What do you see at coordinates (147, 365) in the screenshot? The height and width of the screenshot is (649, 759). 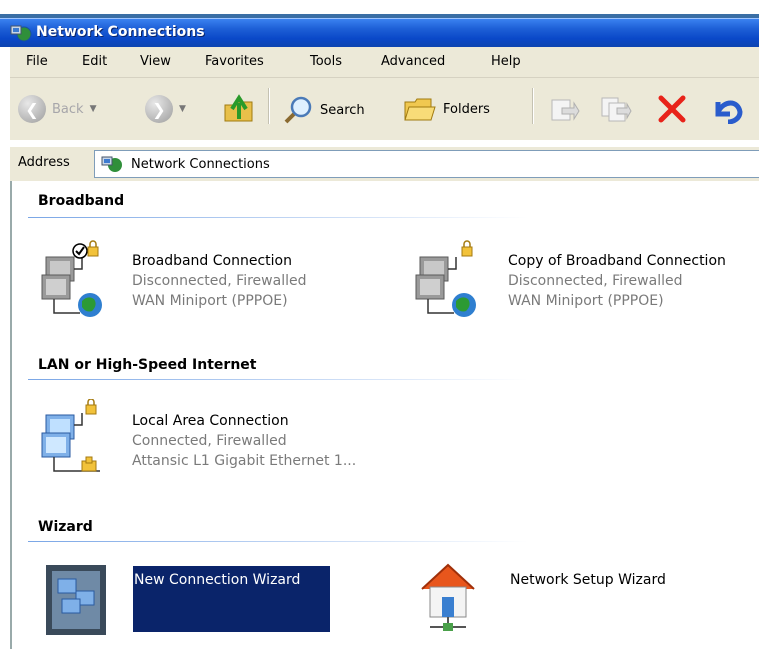 I see `group-header-lan: LAN or High-Speed Internet` at bounding box center [147, 365].